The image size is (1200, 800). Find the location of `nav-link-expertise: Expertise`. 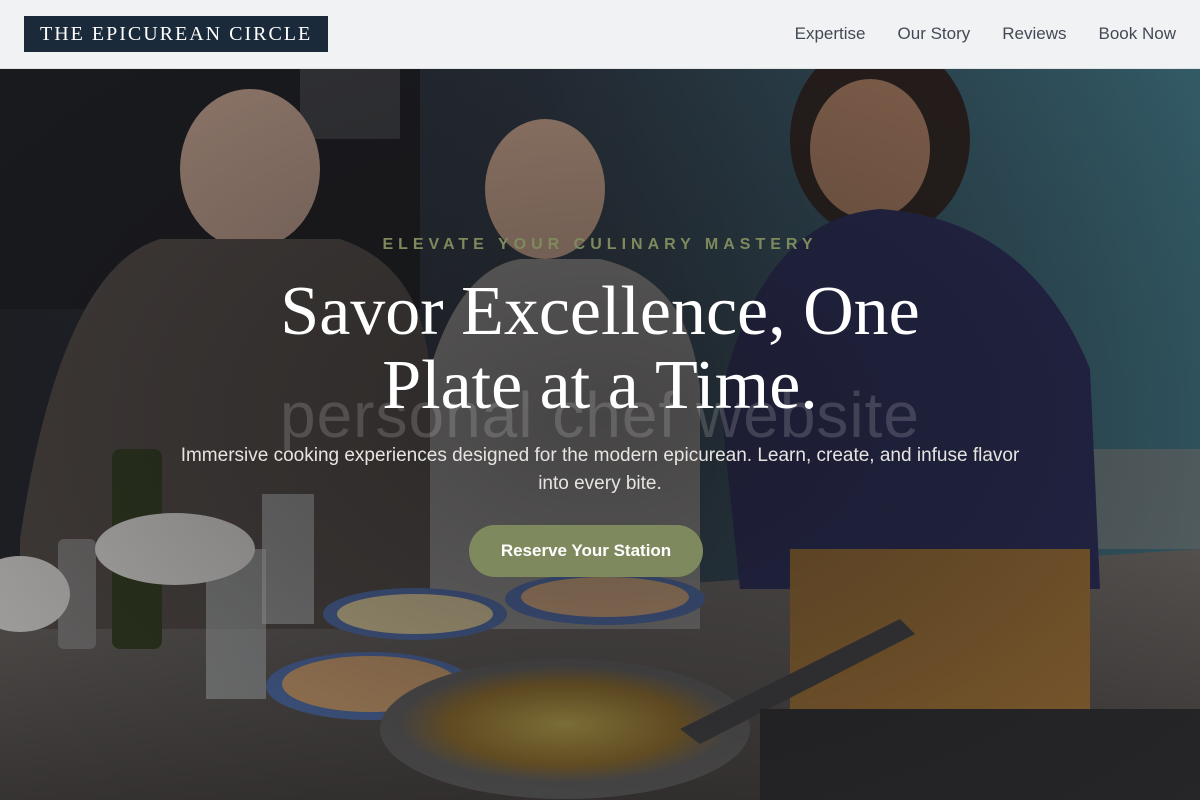

nav-link-expertise: Expertise is located at coordinates (830, 34).